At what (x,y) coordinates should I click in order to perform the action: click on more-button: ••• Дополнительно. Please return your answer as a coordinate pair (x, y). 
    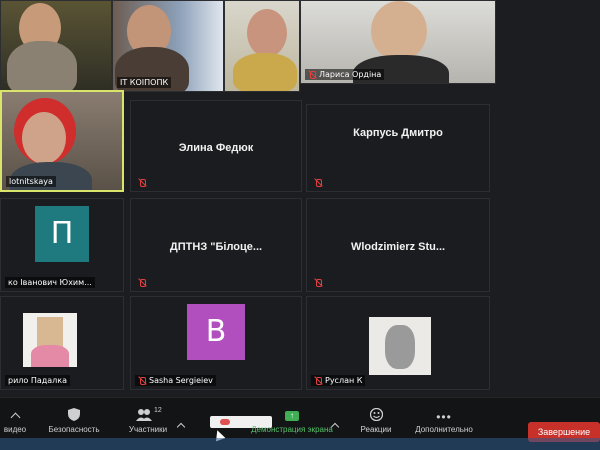
    Looking at the image, I should click on (444, 422).